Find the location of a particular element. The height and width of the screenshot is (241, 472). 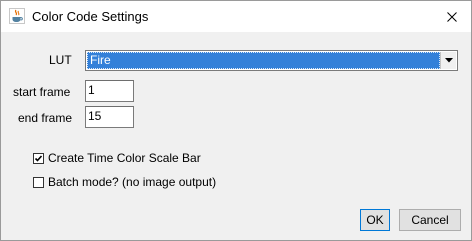

start-frame-input: 1 is located at coordinates (109, 91).